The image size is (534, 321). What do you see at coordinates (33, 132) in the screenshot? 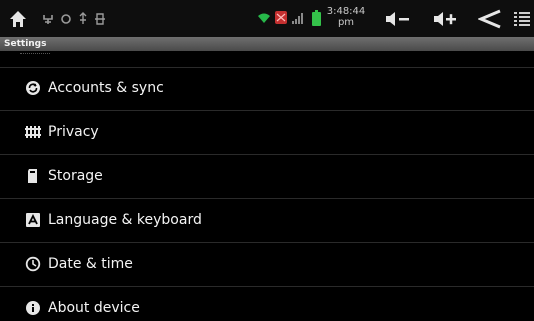
I see `privacy-icon` at bounding box center [33, 132].